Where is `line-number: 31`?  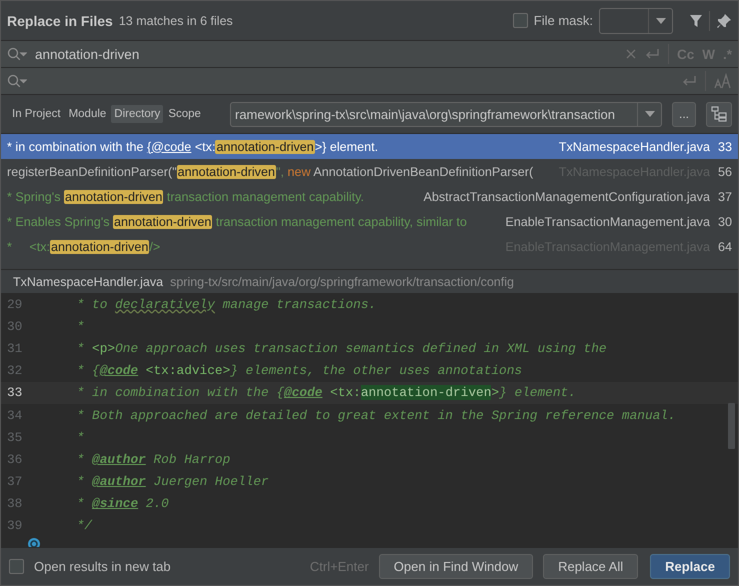
line-number: 31 is located at coordinates (15, 348).